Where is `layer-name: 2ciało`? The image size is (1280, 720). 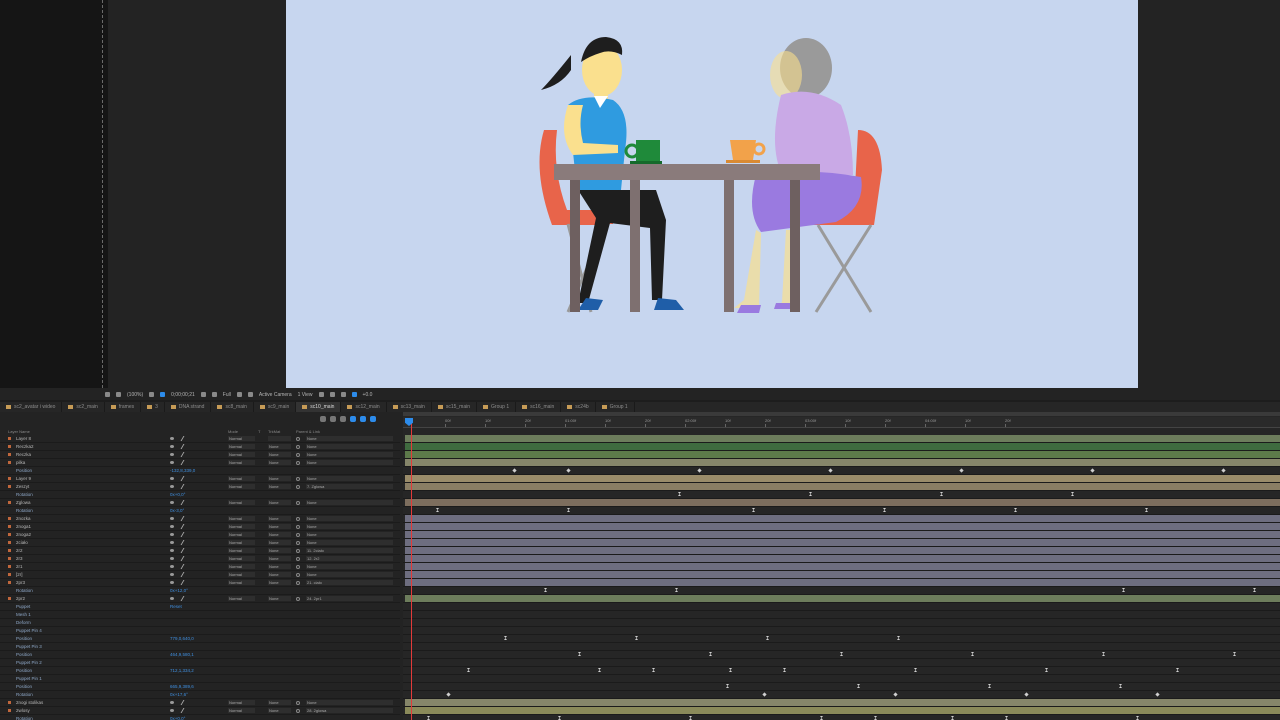 layer-name: 2ciało is located at coordinates (22, 542).